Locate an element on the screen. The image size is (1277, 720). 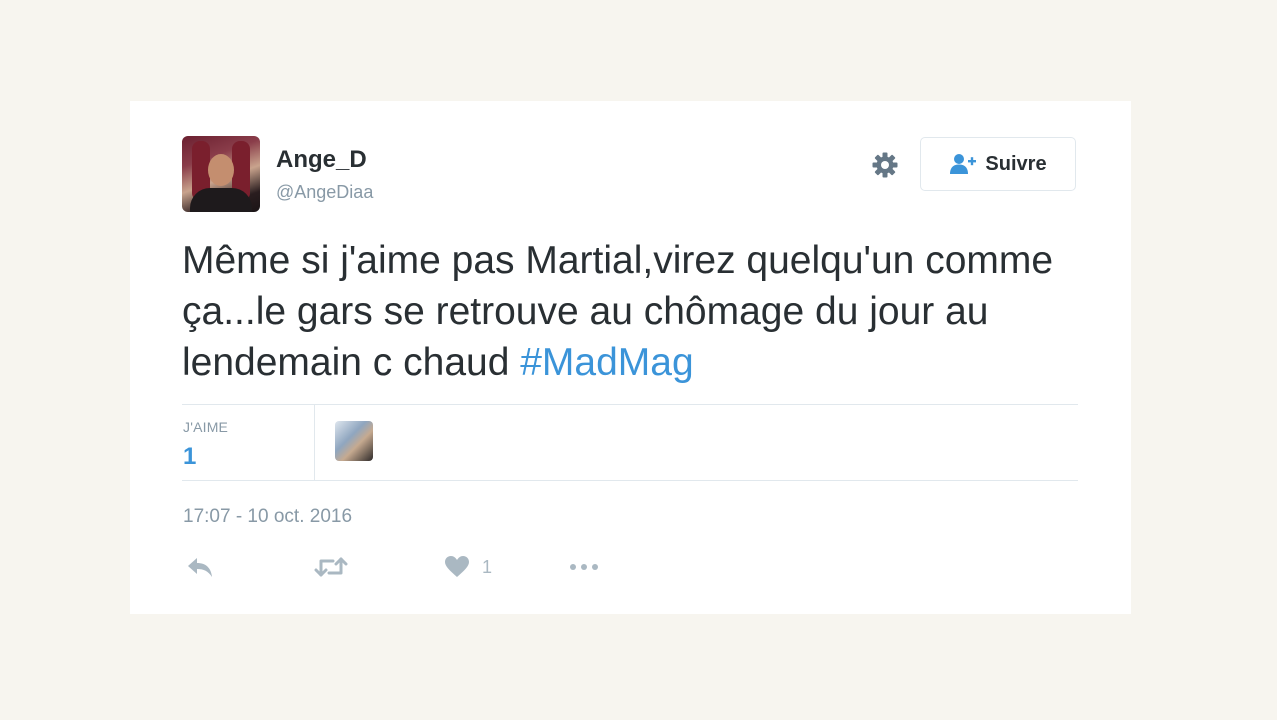
tweet-timestamp: 17:07 - 10 oct. 2016 is located at coordinates (267, 517).